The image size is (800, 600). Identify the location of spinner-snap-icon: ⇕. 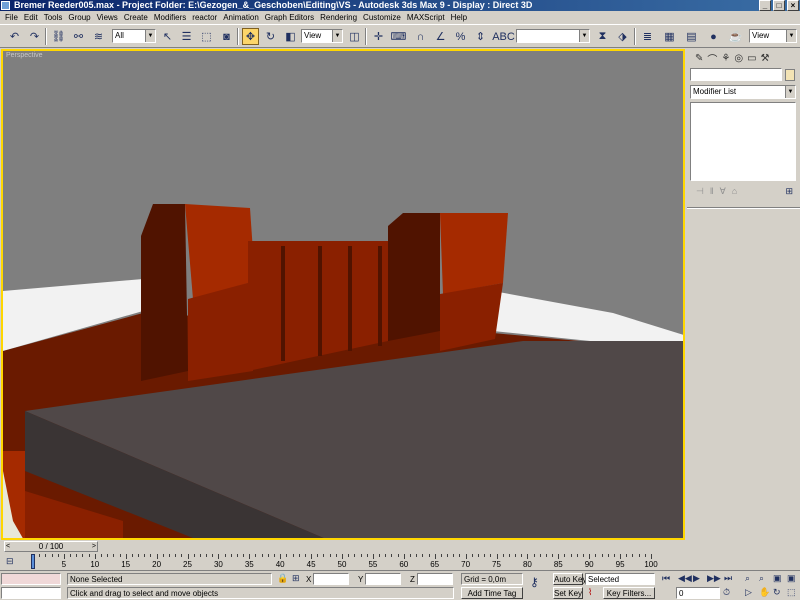
(480, 36).